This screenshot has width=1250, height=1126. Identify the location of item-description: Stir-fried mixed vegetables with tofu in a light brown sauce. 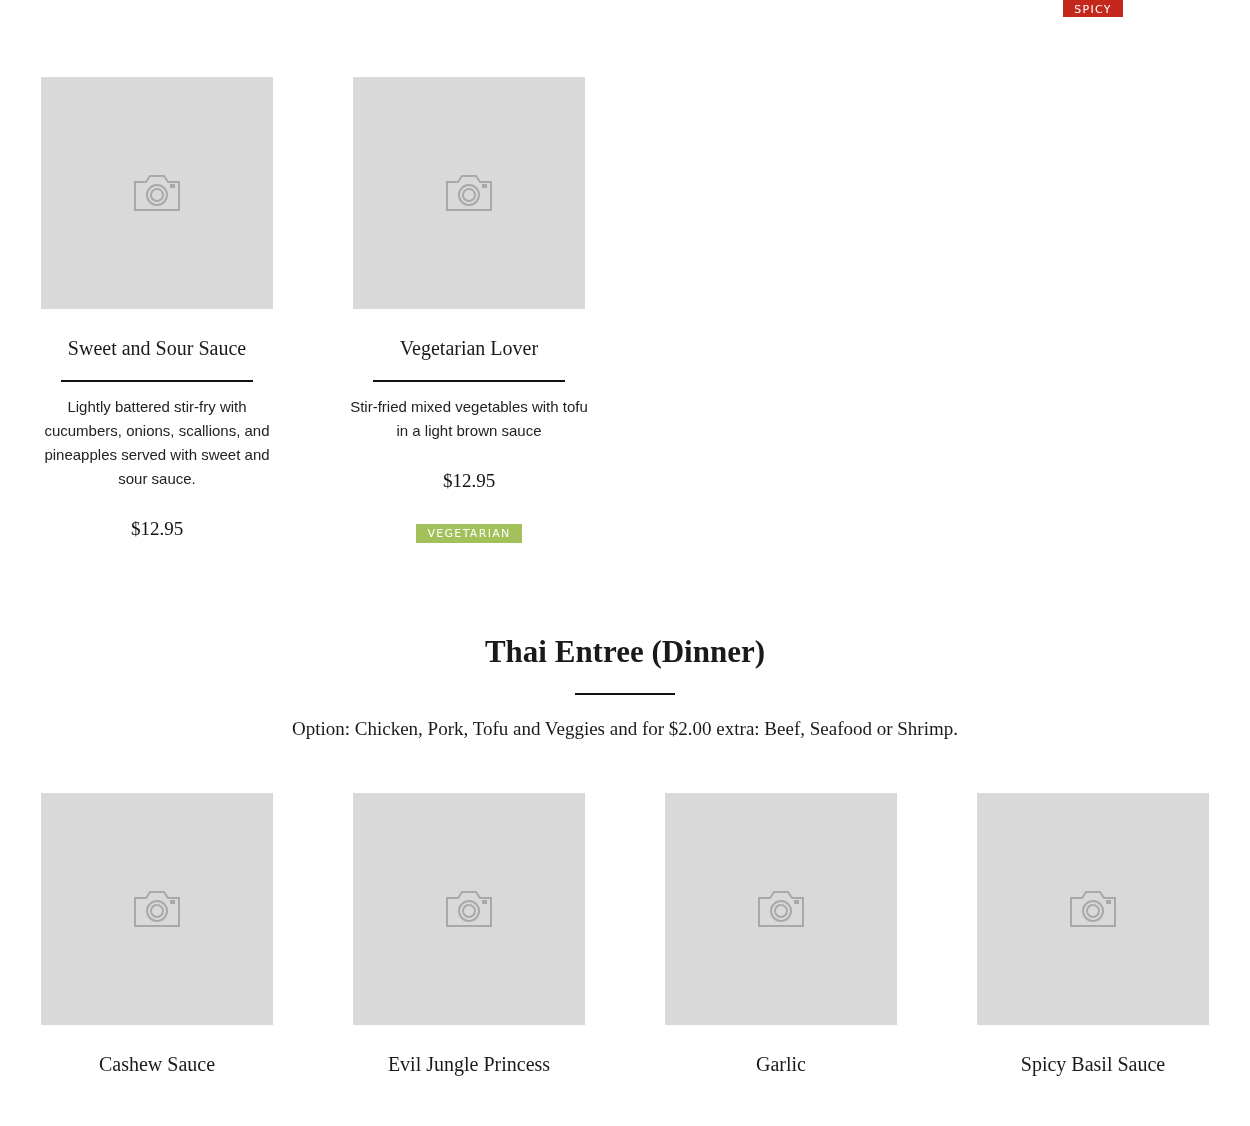
(469, 419).